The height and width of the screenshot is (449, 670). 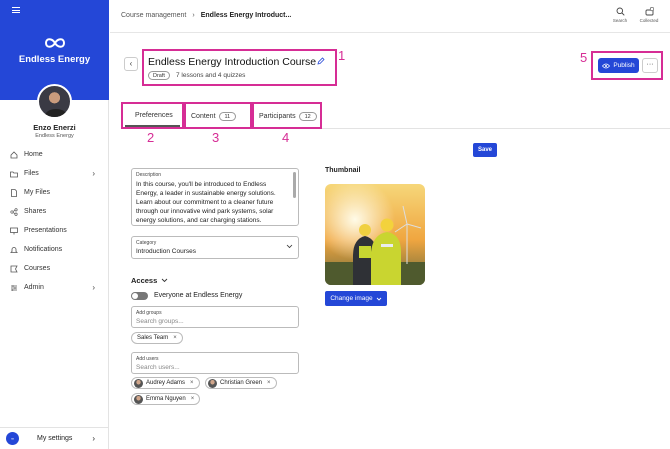 I want to click on annotation-5: 5, so click(x=584, y=57).